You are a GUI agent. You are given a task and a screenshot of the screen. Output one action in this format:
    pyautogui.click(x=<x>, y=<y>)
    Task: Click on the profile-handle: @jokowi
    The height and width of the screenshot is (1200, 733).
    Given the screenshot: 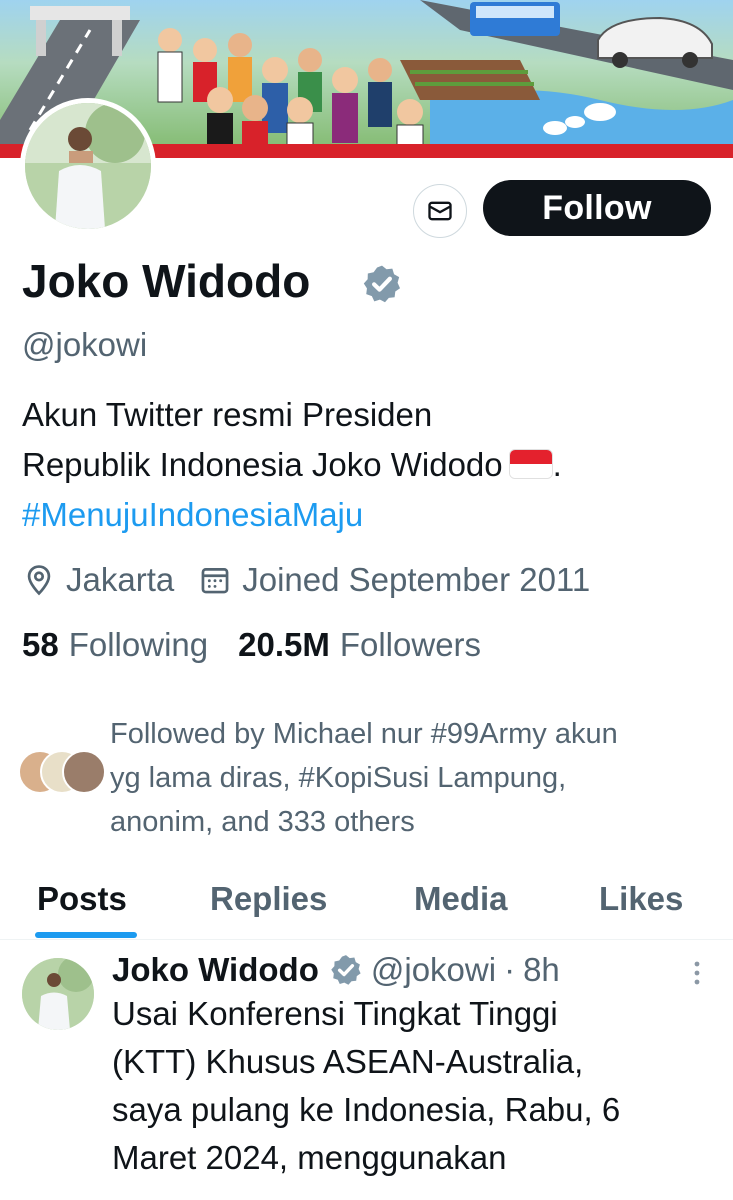 What is the action you would take?
    pyautogui.click(x=85, y=344)
    